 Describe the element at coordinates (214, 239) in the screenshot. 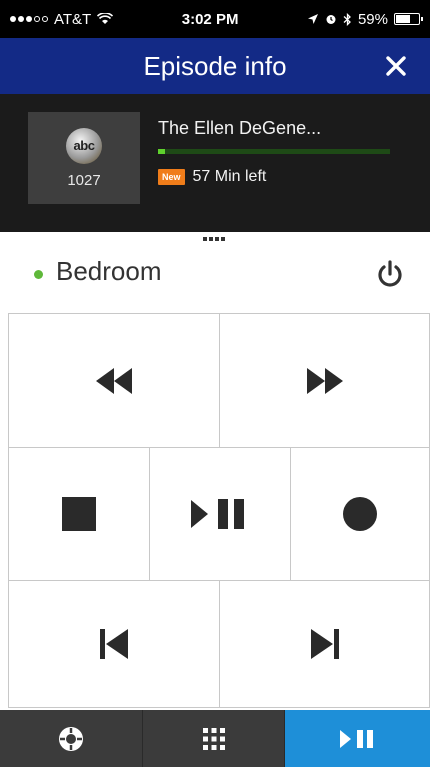

I see `drag-handle` at that location.